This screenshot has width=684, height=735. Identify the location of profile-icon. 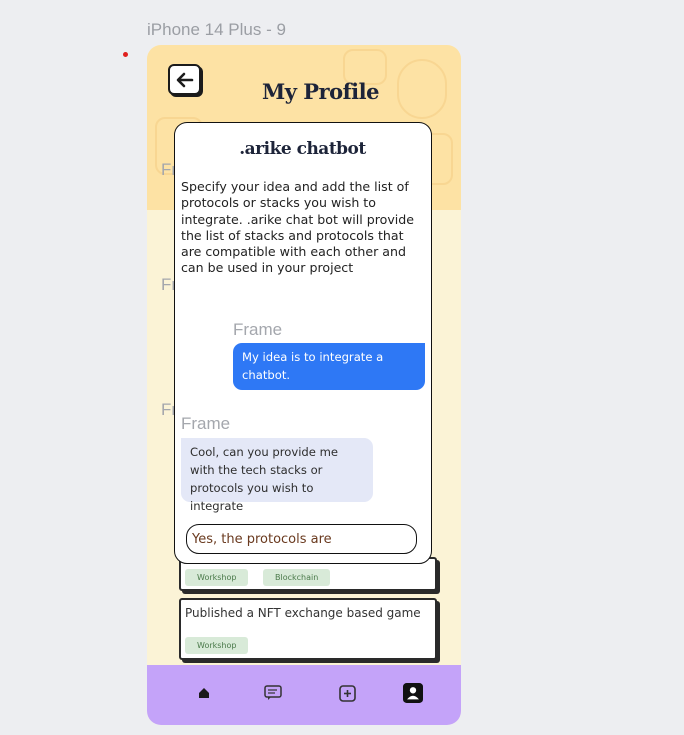
(413, 693).